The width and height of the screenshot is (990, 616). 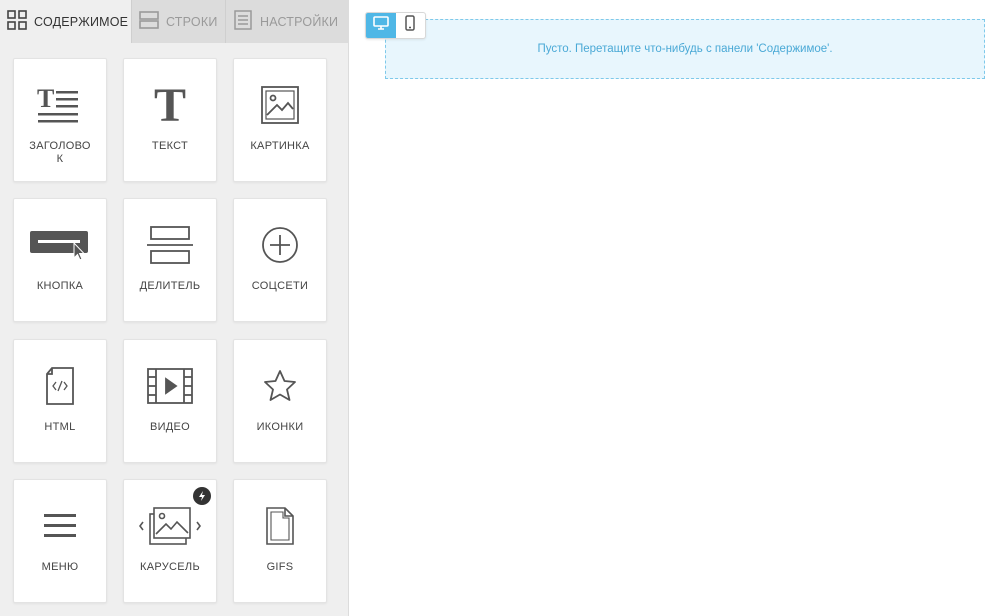 What do you see at coordinates (170, 567) in the screenshot?
I see `block-carousel-label: КАРУСЕЛЬ` at bounding box center [170, 567].